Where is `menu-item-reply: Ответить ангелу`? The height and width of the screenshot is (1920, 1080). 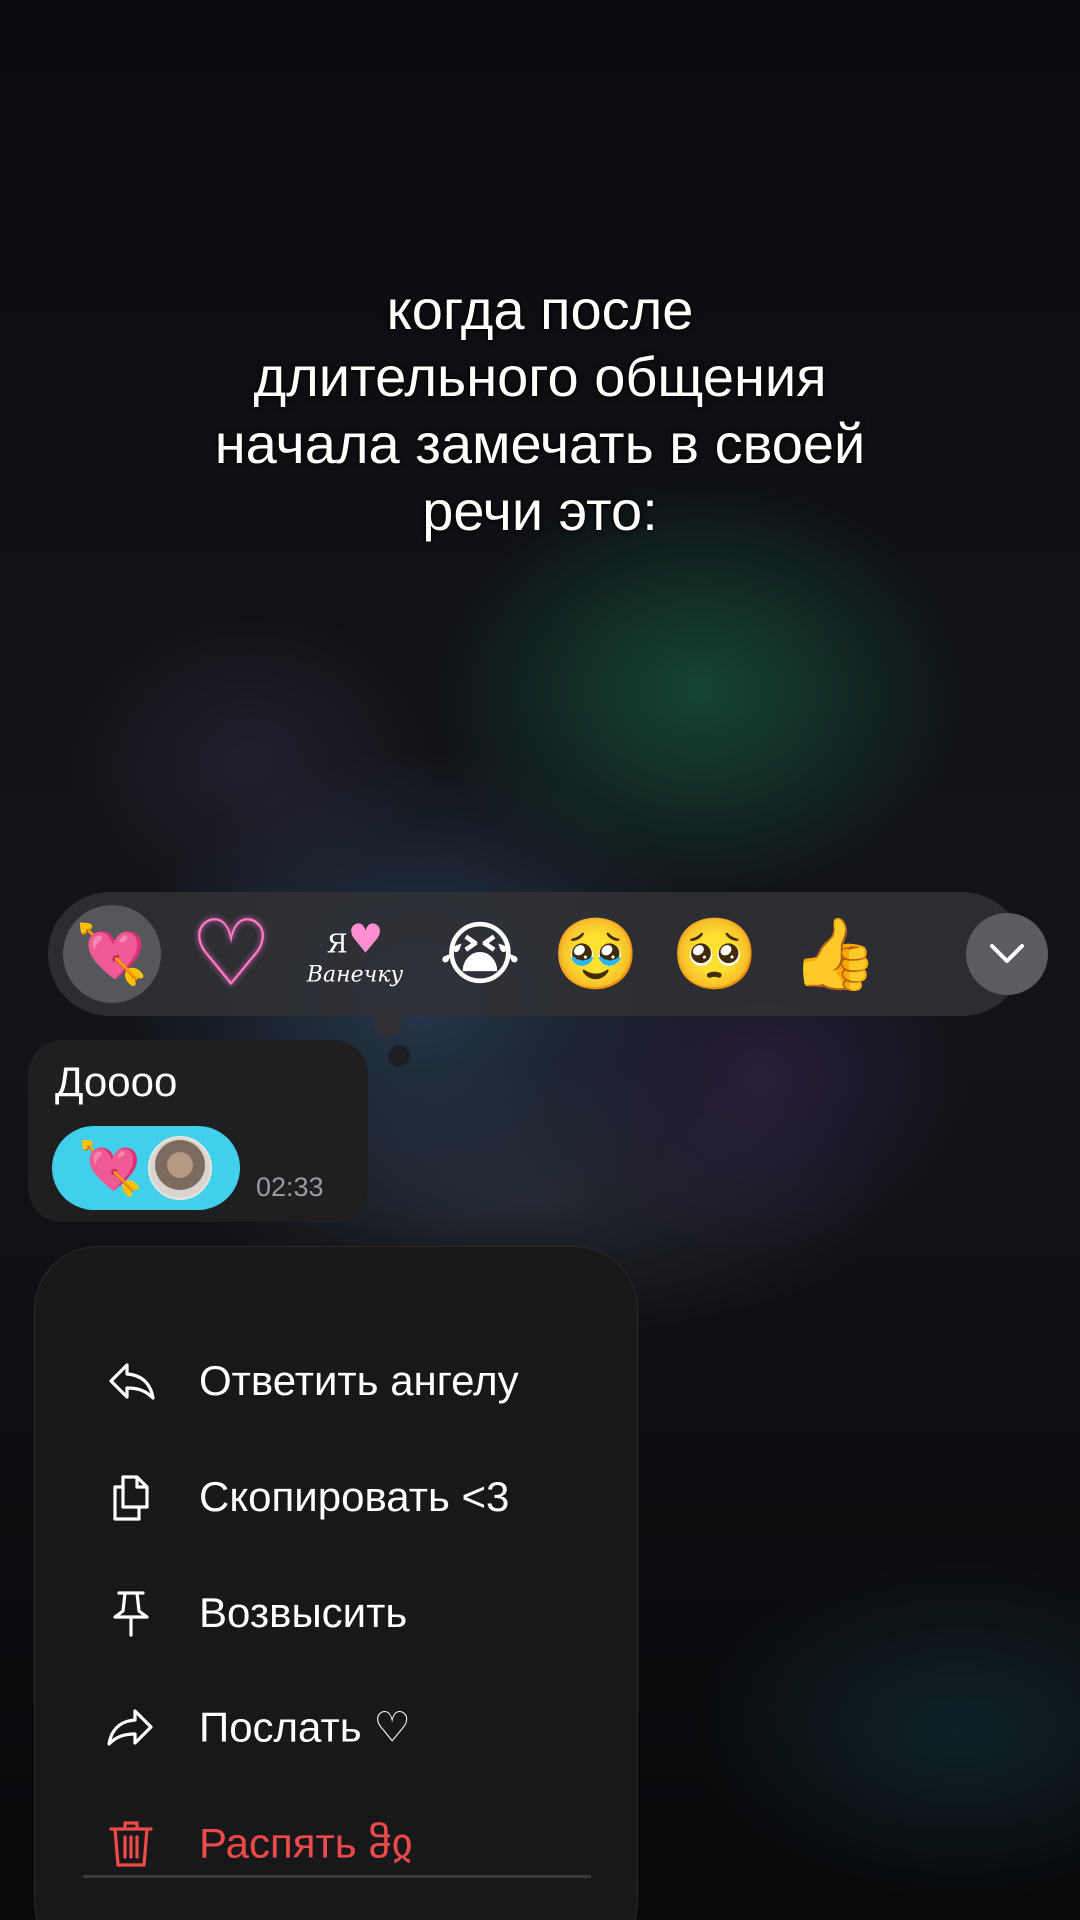 menu-item-reply: Ответить ангелу is located at coordinates (336, 1381).